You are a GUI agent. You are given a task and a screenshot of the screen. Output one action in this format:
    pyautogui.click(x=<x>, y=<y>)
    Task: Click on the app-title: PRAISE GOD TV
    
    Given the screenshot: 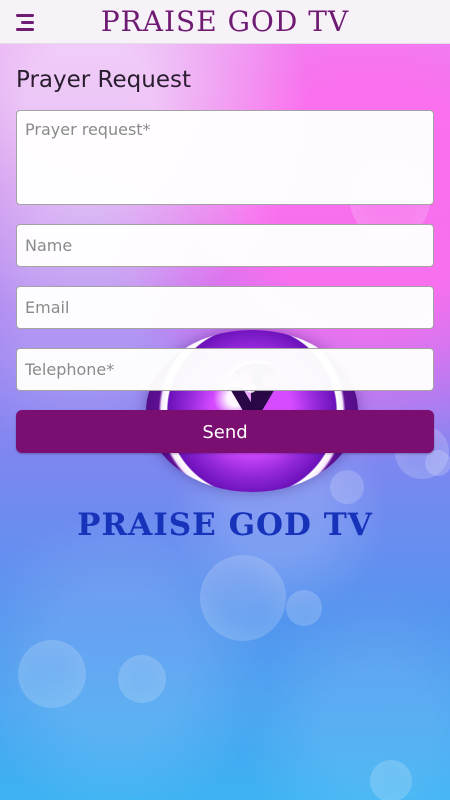 What is the action you would take?
    pyautogui.click(x=225, y=21)
    